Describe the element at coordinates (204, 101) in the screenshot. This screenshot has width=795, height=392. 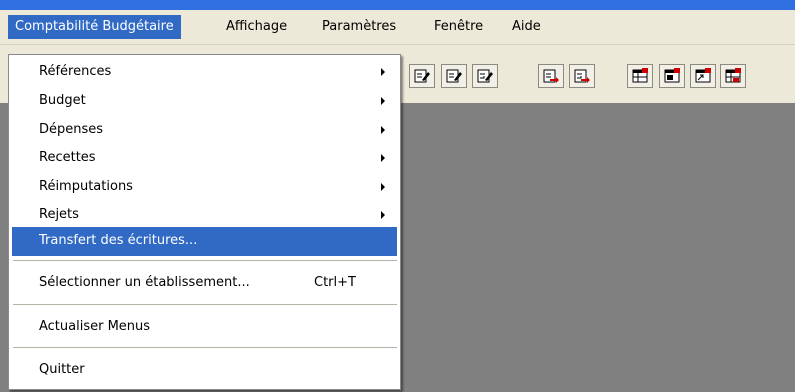
I see `menu-item-budget: Budget` at that location.